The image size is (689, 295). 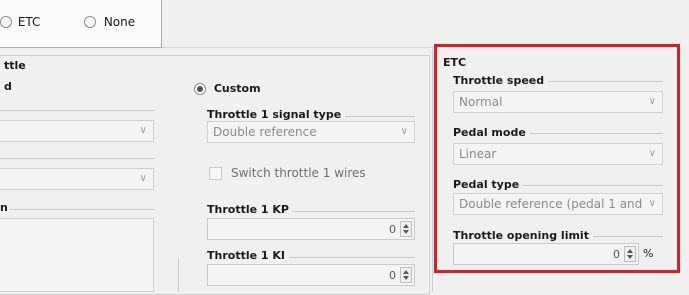 What do you see at coordinates (215, 173) in the screenshot?
I see `switch-wires-checkbox` at bounding box center [215, 173].